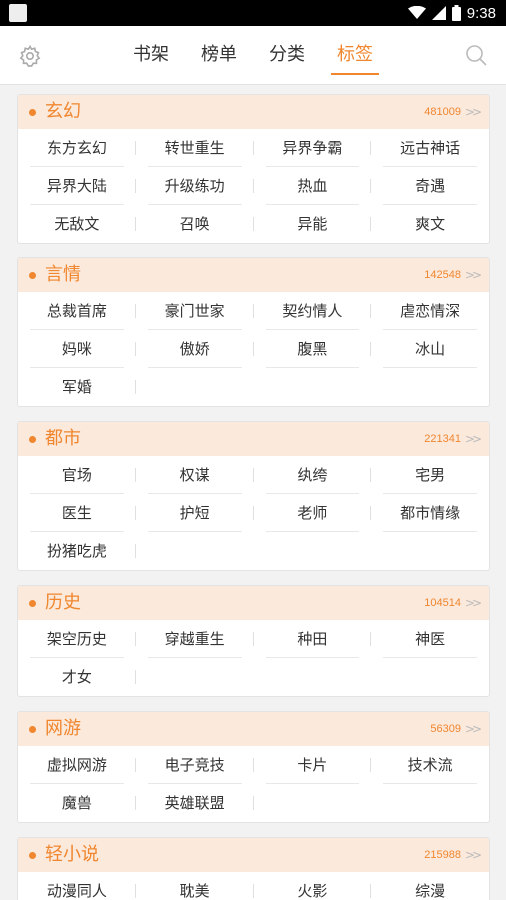  Describe the element at coordinates (195, 148) in the screenshot. I see `tag-item: 转世重生` at that location.